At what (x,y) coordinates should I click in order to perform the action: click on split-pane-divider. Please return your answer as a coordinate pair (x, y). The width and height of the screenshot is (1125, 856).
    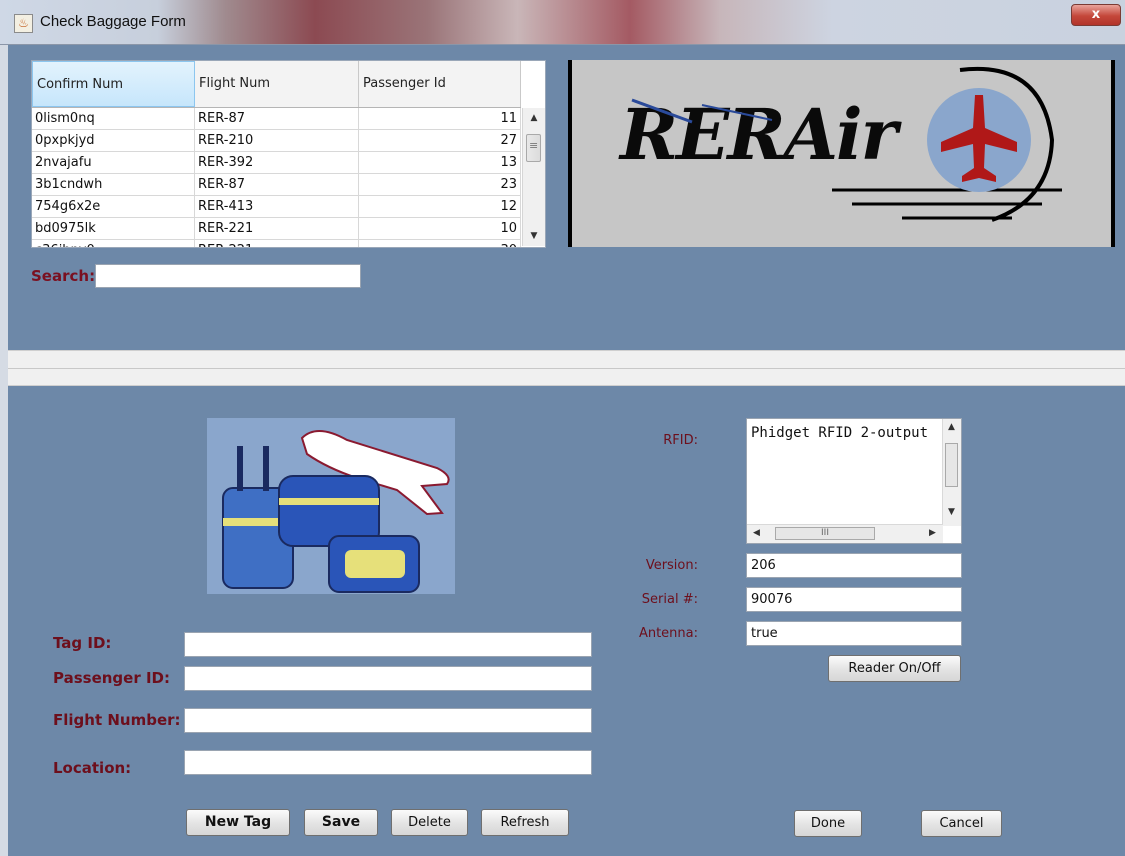
    Looking at the image, I should click on (566, 368).